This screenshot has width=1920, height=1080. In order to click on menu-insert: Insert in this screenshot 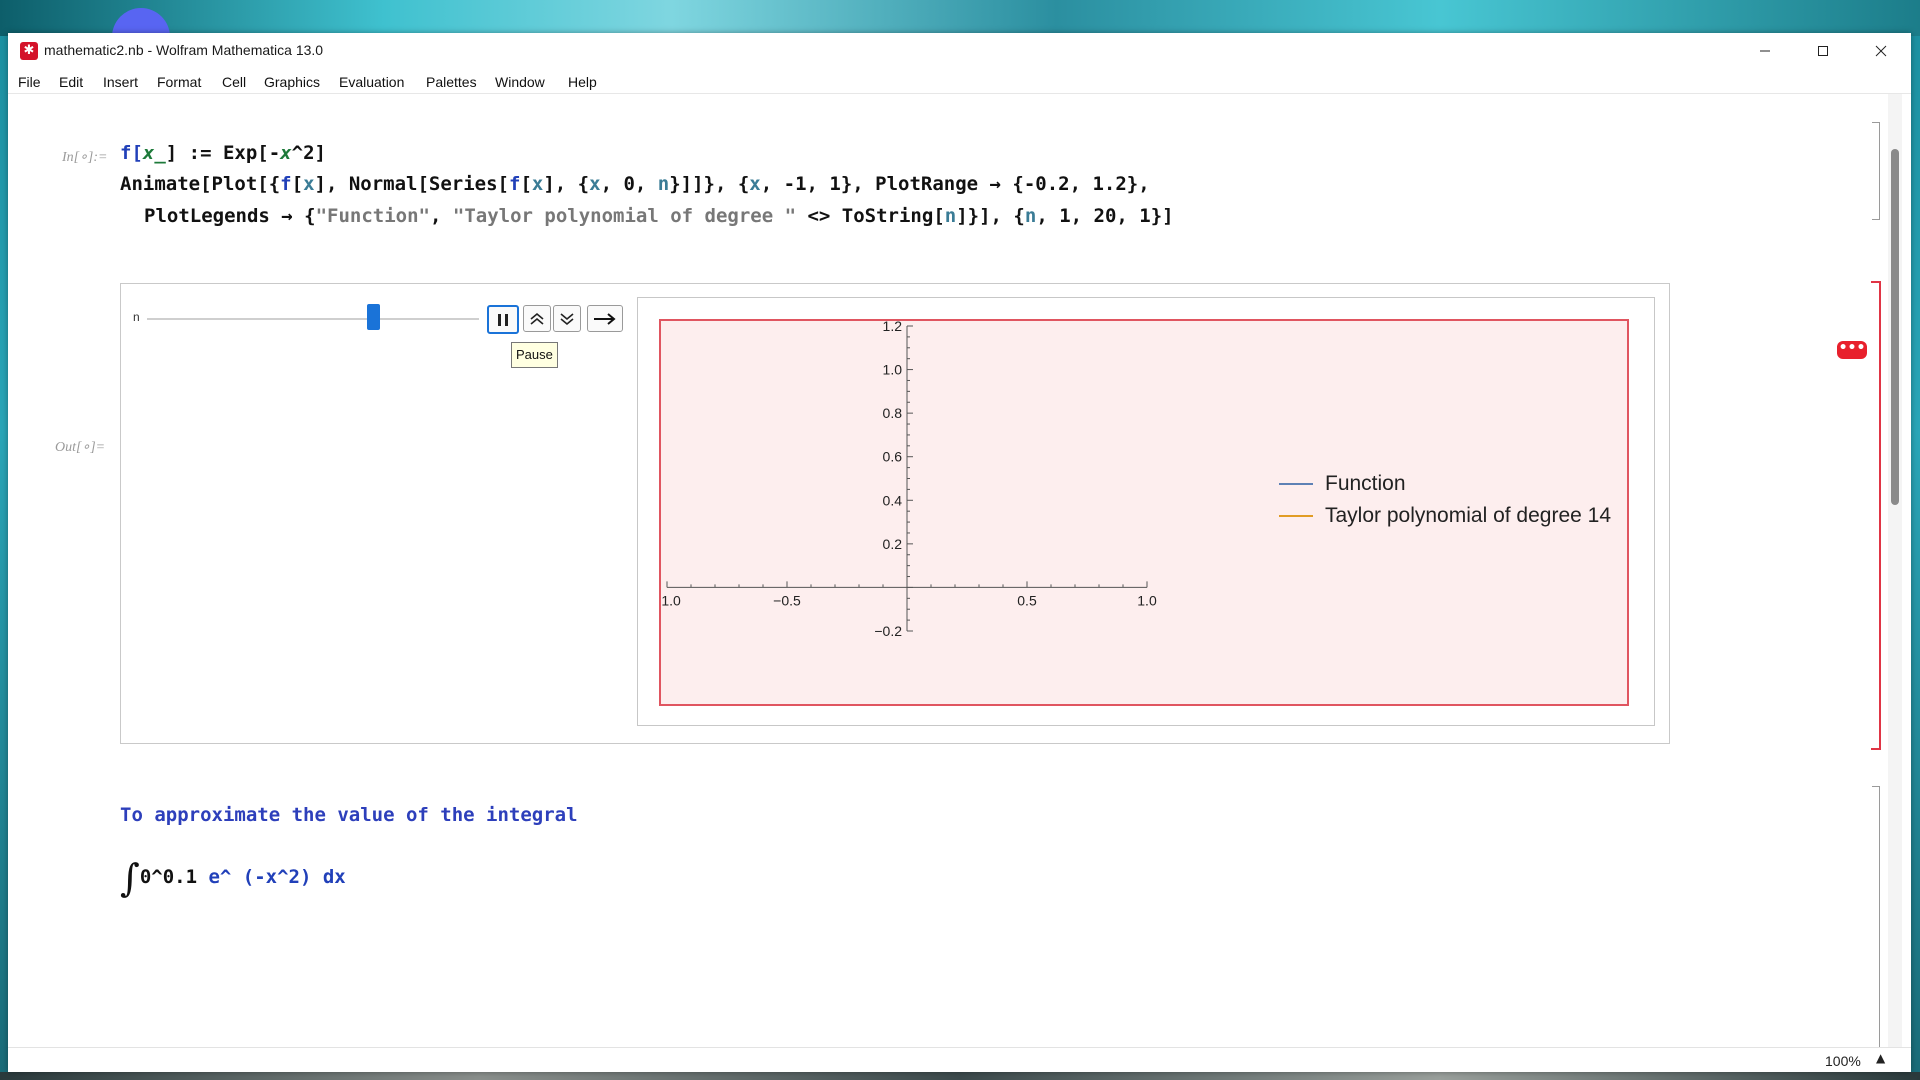, I will do `click(120, 82)`.